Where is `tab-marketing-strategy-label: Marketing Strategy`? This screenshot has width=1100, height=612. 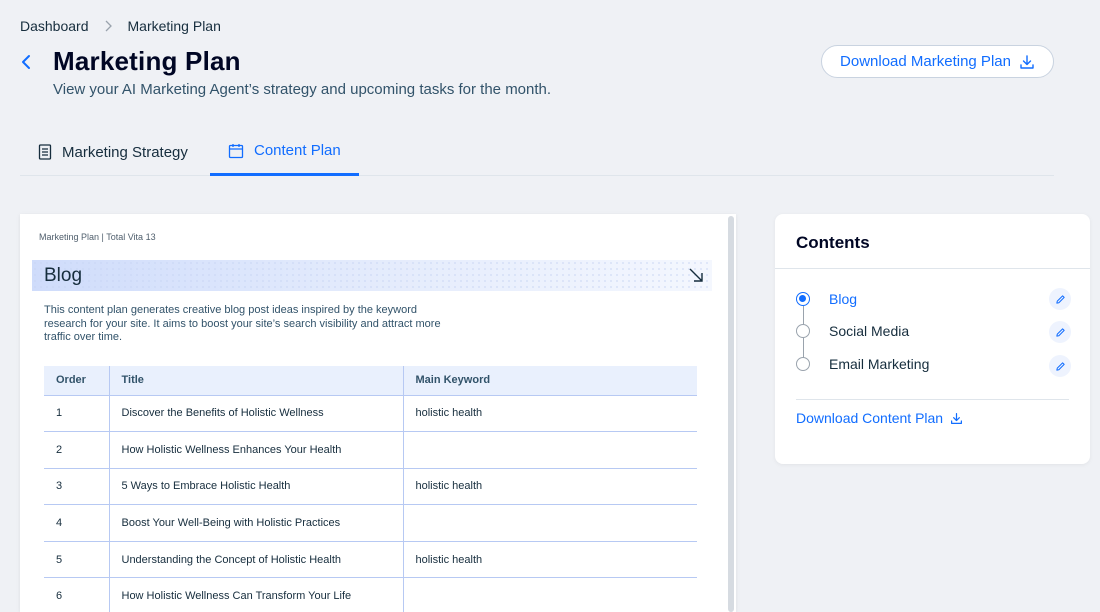
tab-marketing-strategy-label: Marketing Strategy is located at coordinates (125, 152).